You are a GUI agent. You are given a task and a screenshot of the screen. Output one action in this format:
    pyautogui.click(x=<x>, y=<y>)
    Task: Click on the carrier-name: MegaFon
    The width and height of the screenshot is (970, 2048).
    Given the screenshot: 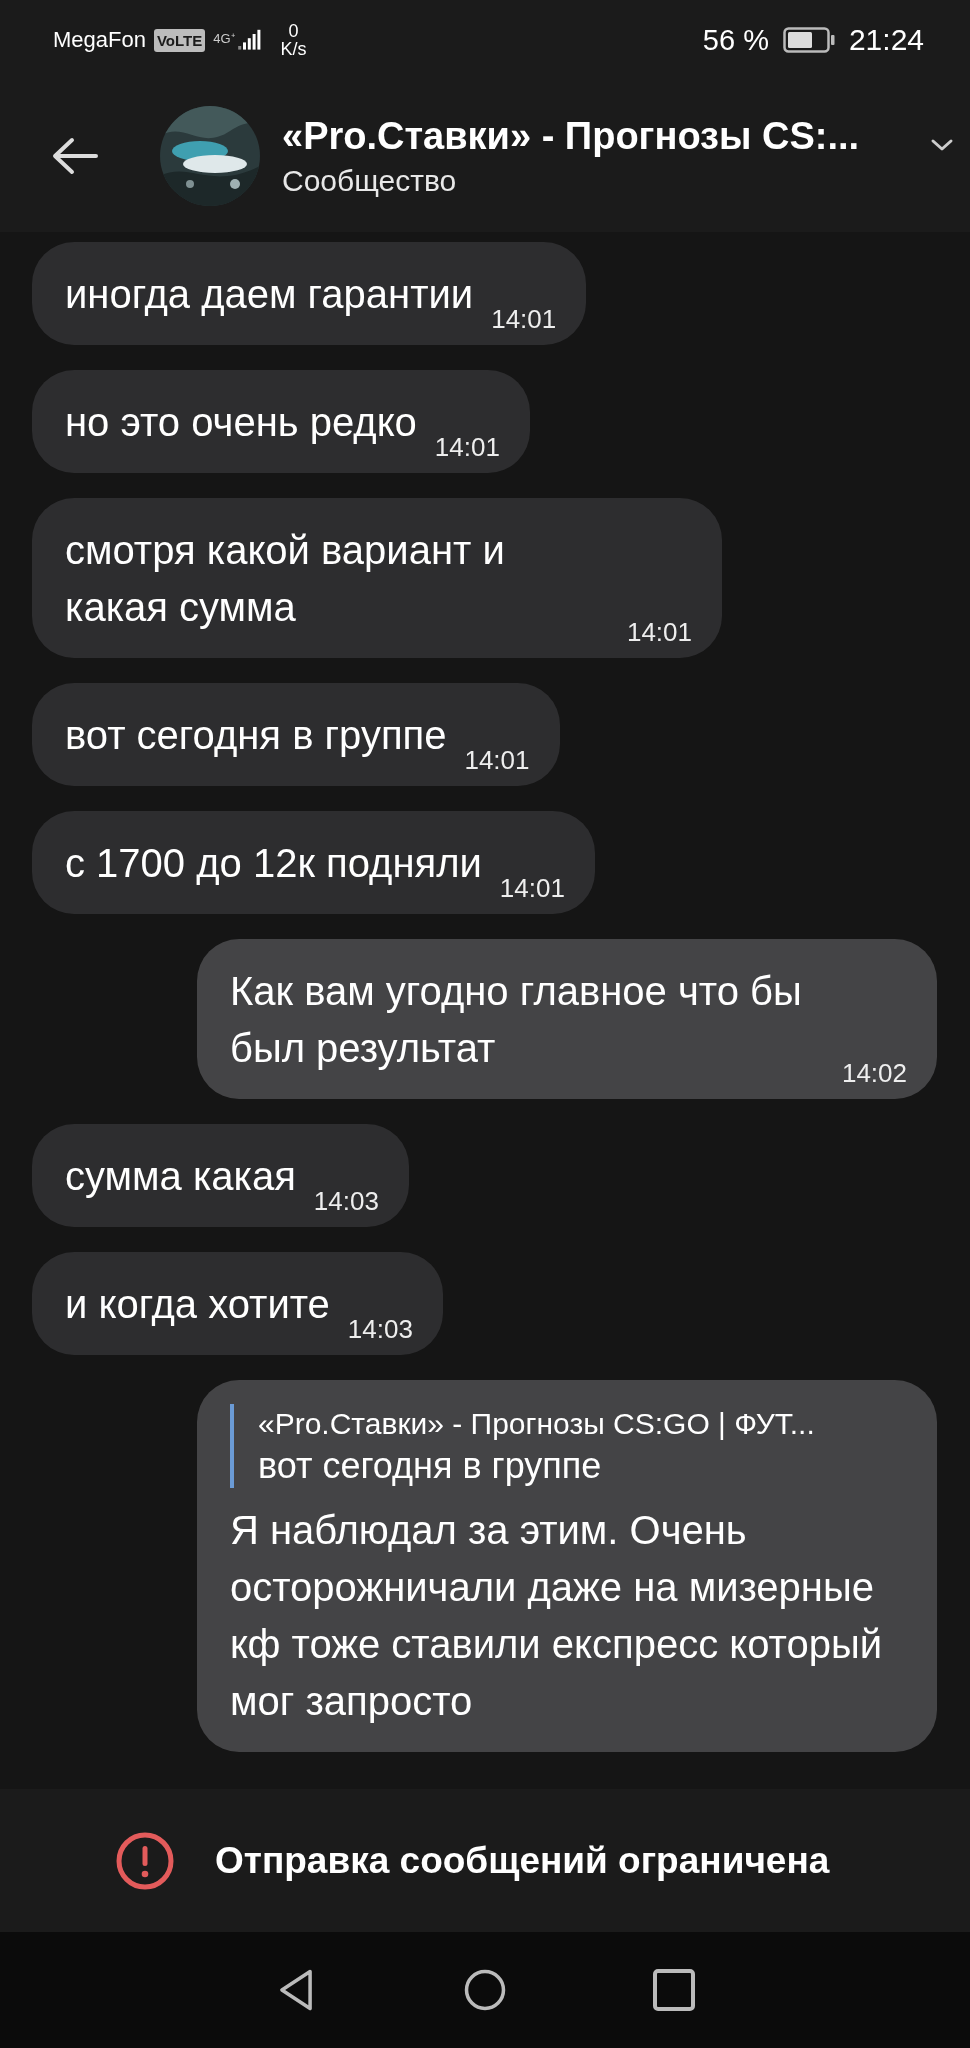 What is the action you would take?
    pyautogui.click(x=99, y=40)
    